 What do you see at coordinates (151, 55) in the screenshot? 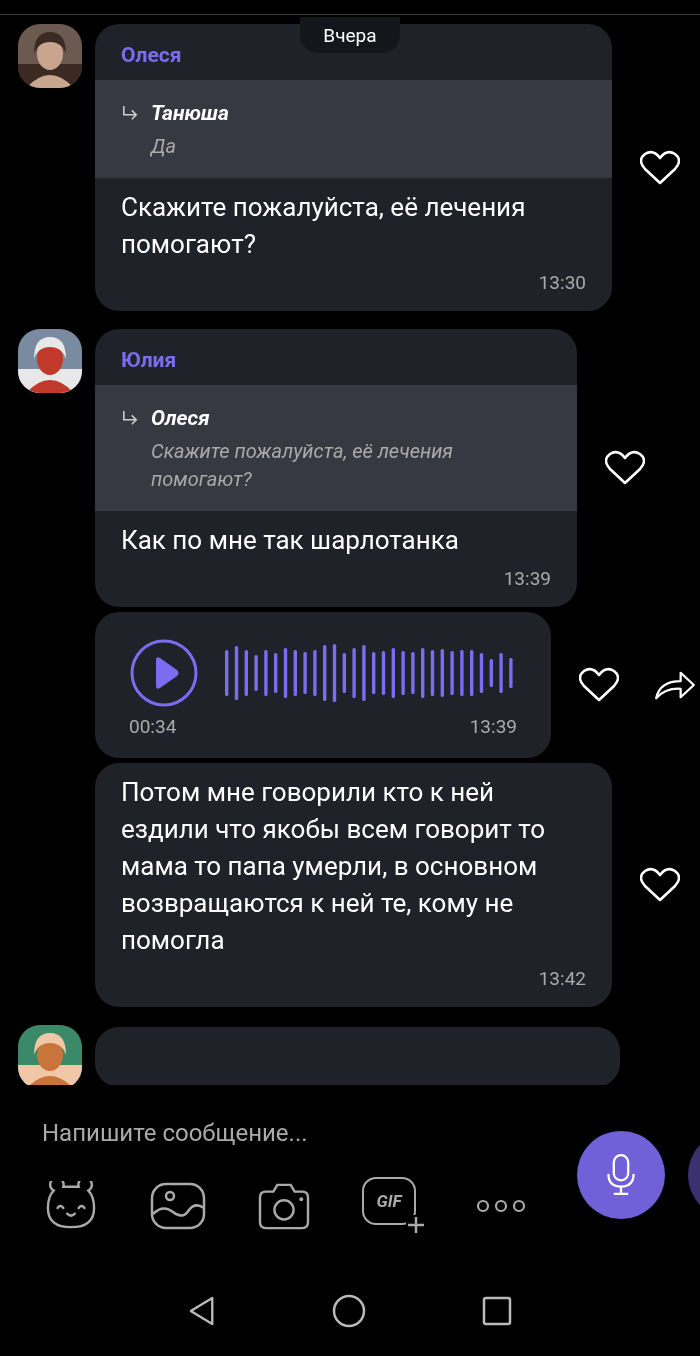
I see `sender-name: Олеся` at bounding box center [151, 55].